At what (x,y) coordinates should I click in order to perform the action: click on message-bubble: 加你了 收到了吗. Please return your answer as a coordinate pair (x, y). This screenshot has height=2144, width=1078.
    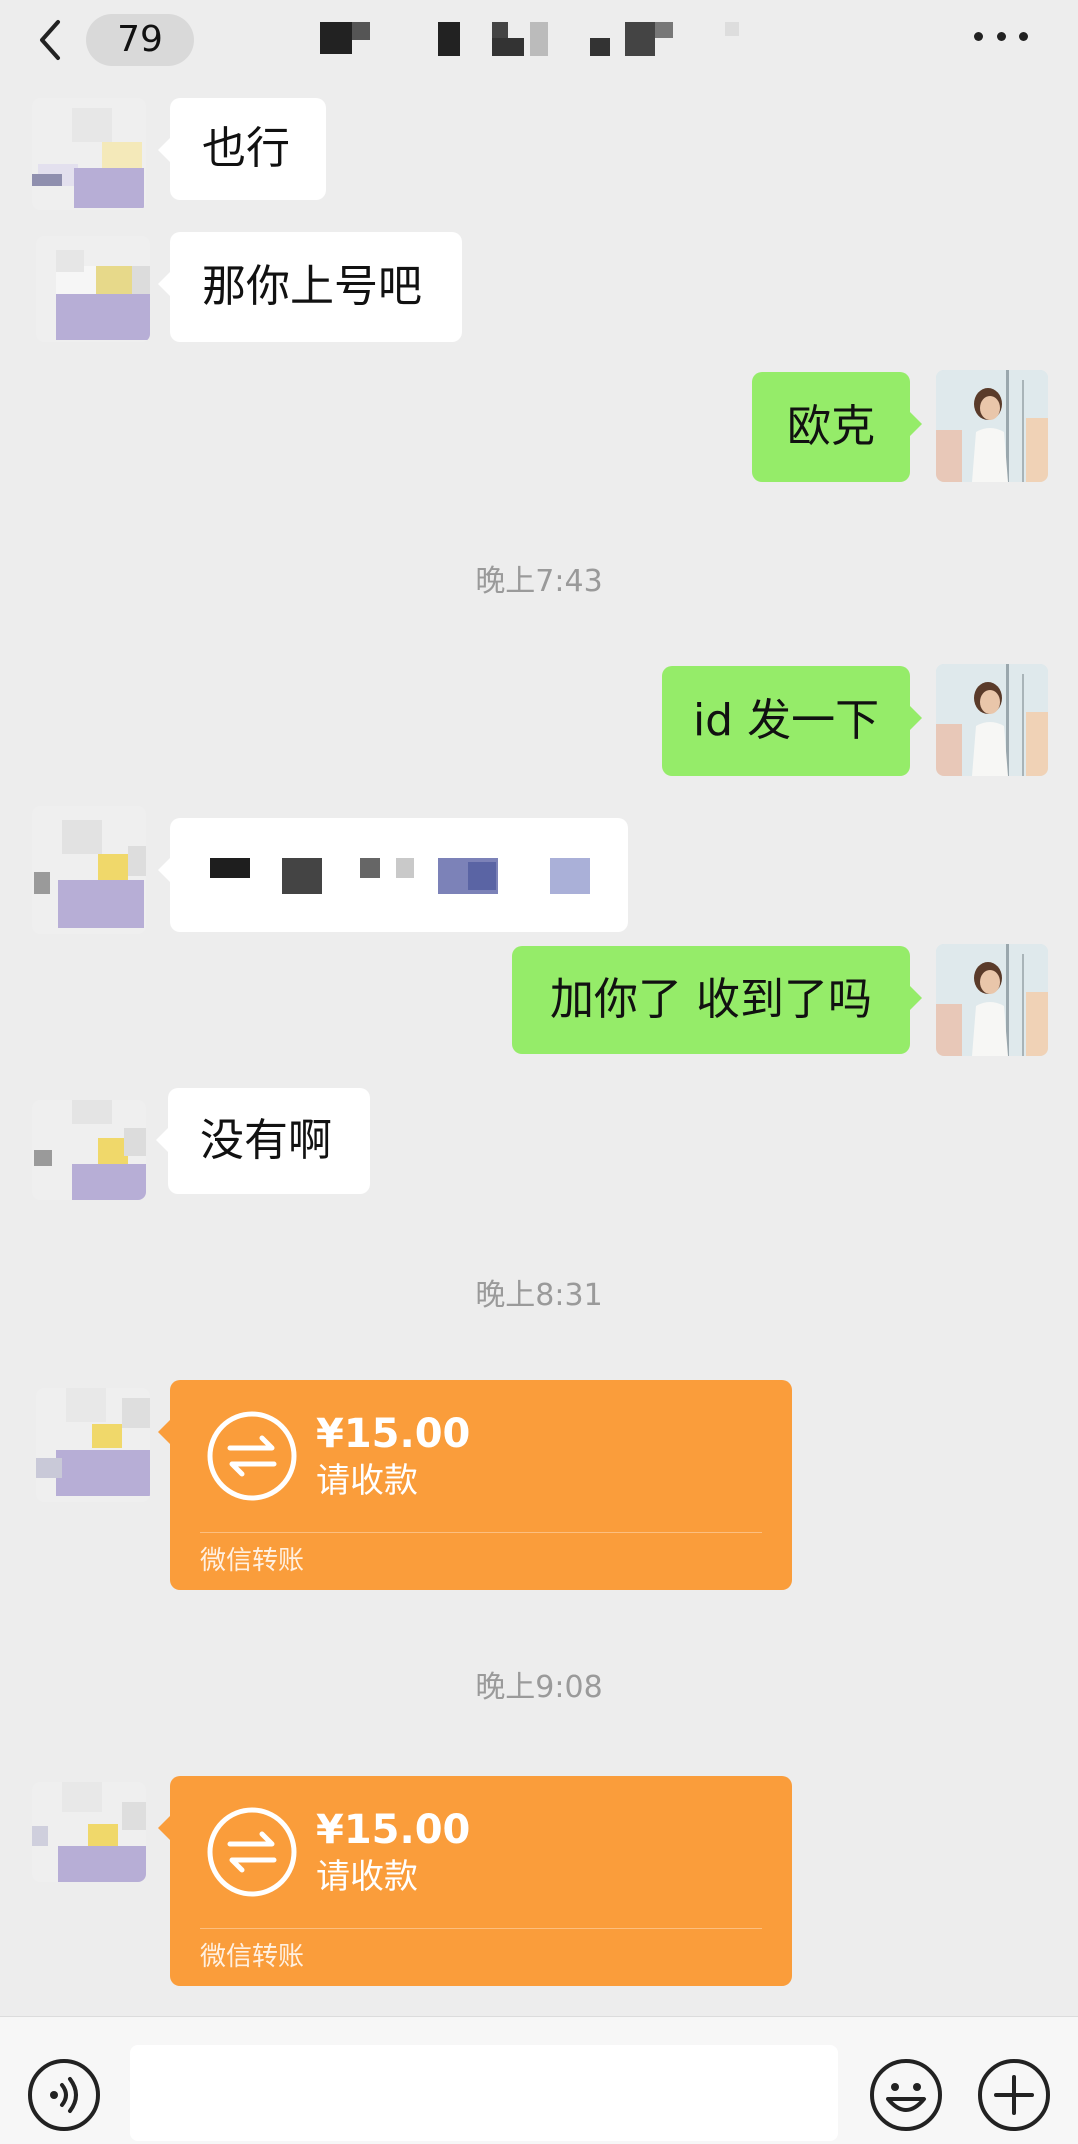
    Looking at the image, I should click on (717, 1000).